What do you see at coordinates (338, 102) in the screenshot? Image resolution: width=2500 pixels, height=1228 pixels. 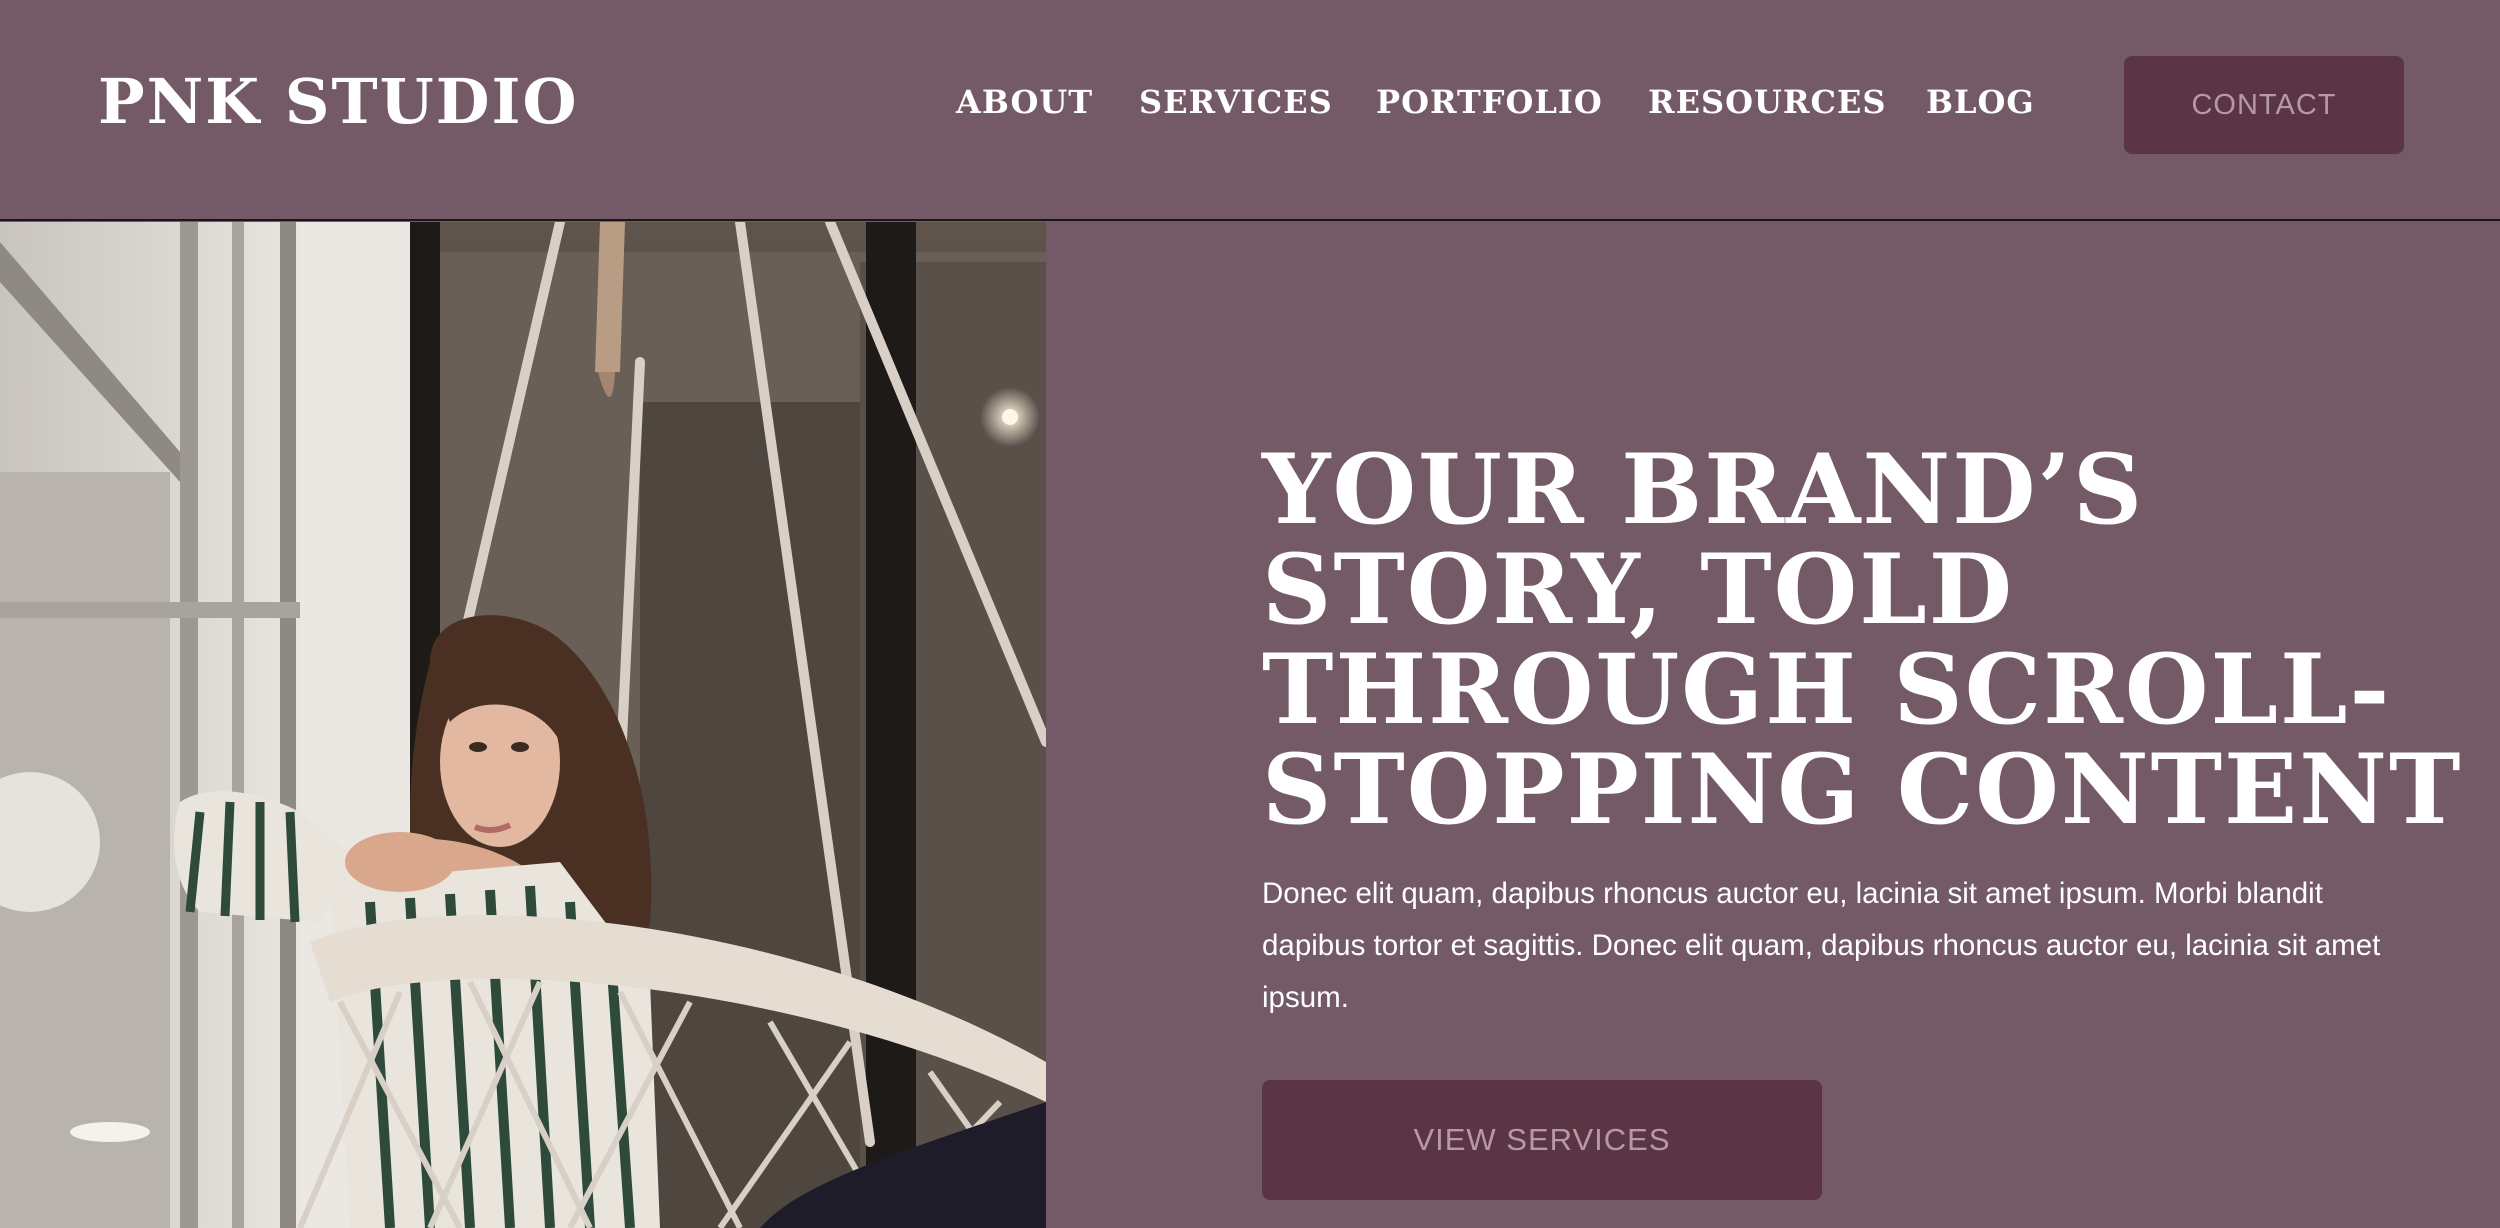 I see `site-logo: PNK STUDIO` at bounding box center [338, 102].